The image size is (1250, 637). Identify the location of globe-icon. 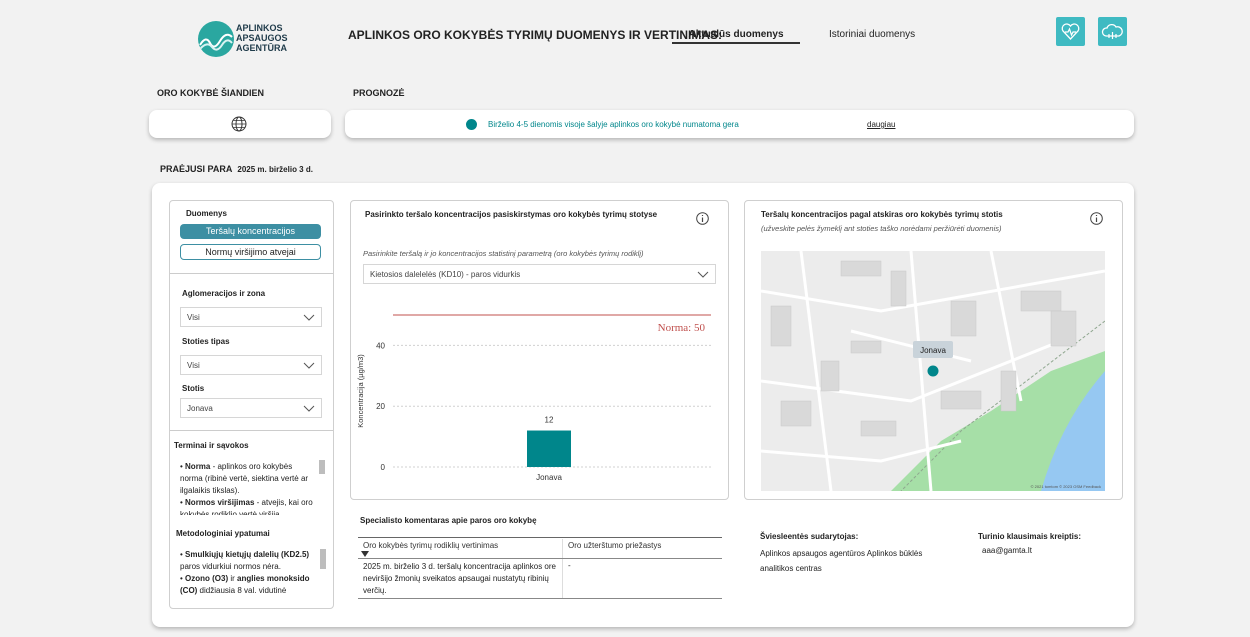
(239, 124).